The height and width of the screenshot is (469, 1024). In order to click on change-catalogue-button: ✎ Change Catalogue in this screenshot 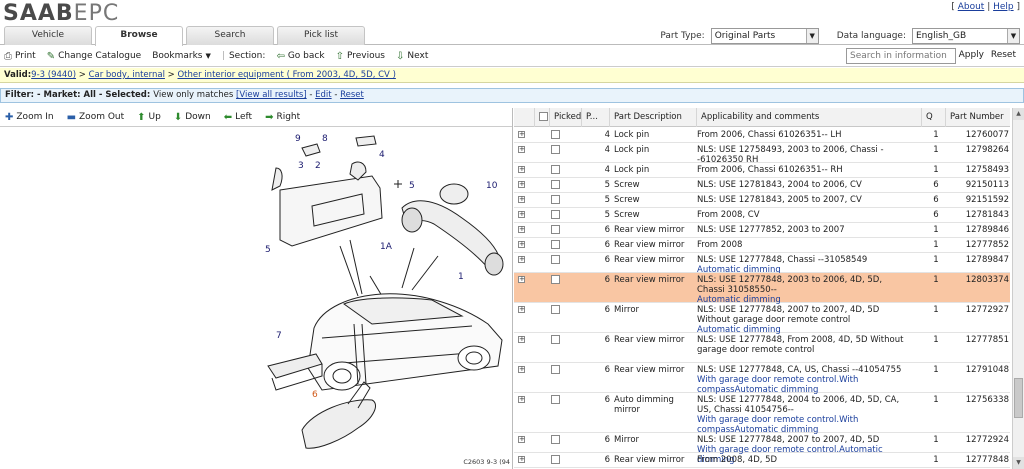, I will do `click(94, 56)`.